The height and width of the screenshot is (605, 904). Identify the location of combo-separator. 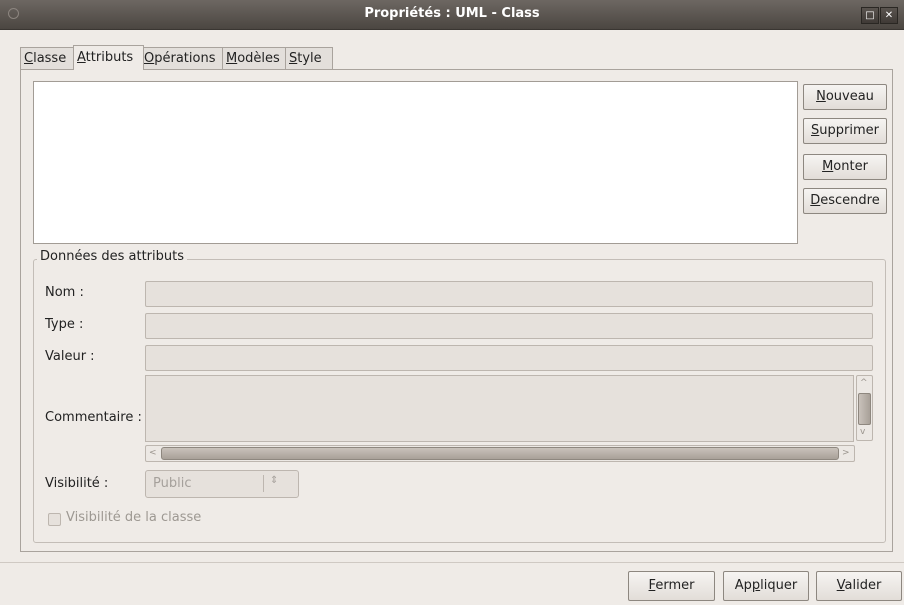
(263, 483).